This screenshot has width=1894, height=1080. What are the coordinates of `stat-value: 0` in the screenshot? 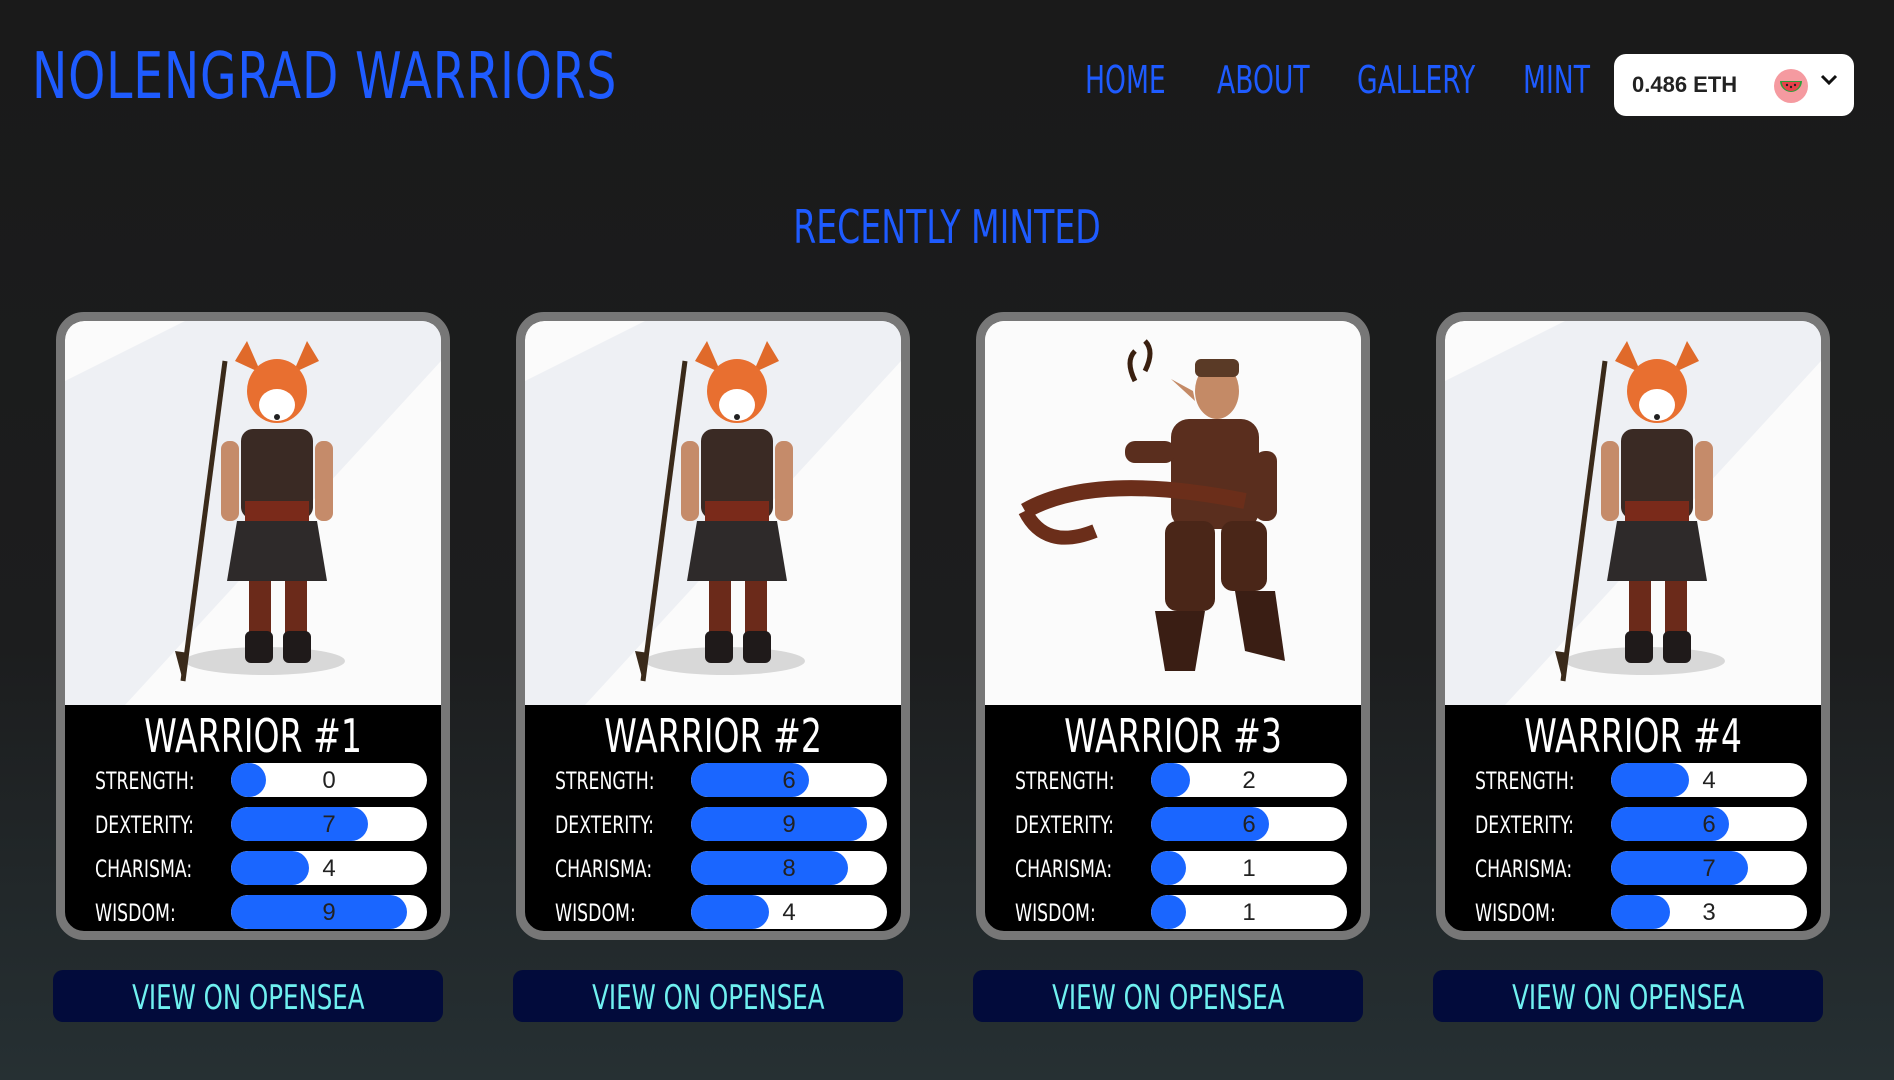 It's located at (329, 780).